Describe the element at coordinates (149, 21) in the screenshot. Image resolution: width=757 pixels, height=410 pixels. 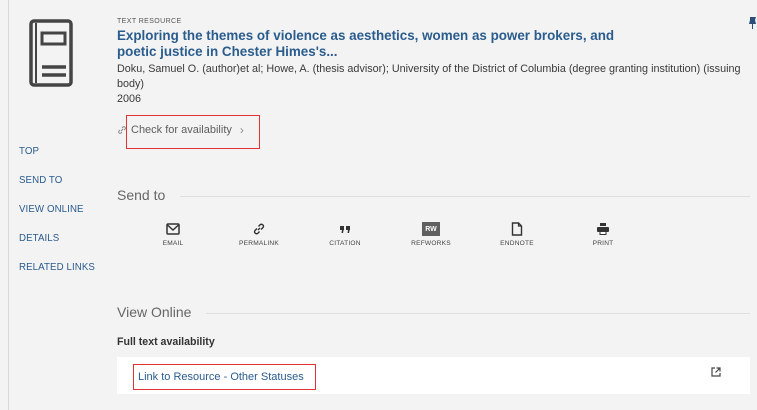
I see `resource-type-label: TEXT RESOURCE` at that location.